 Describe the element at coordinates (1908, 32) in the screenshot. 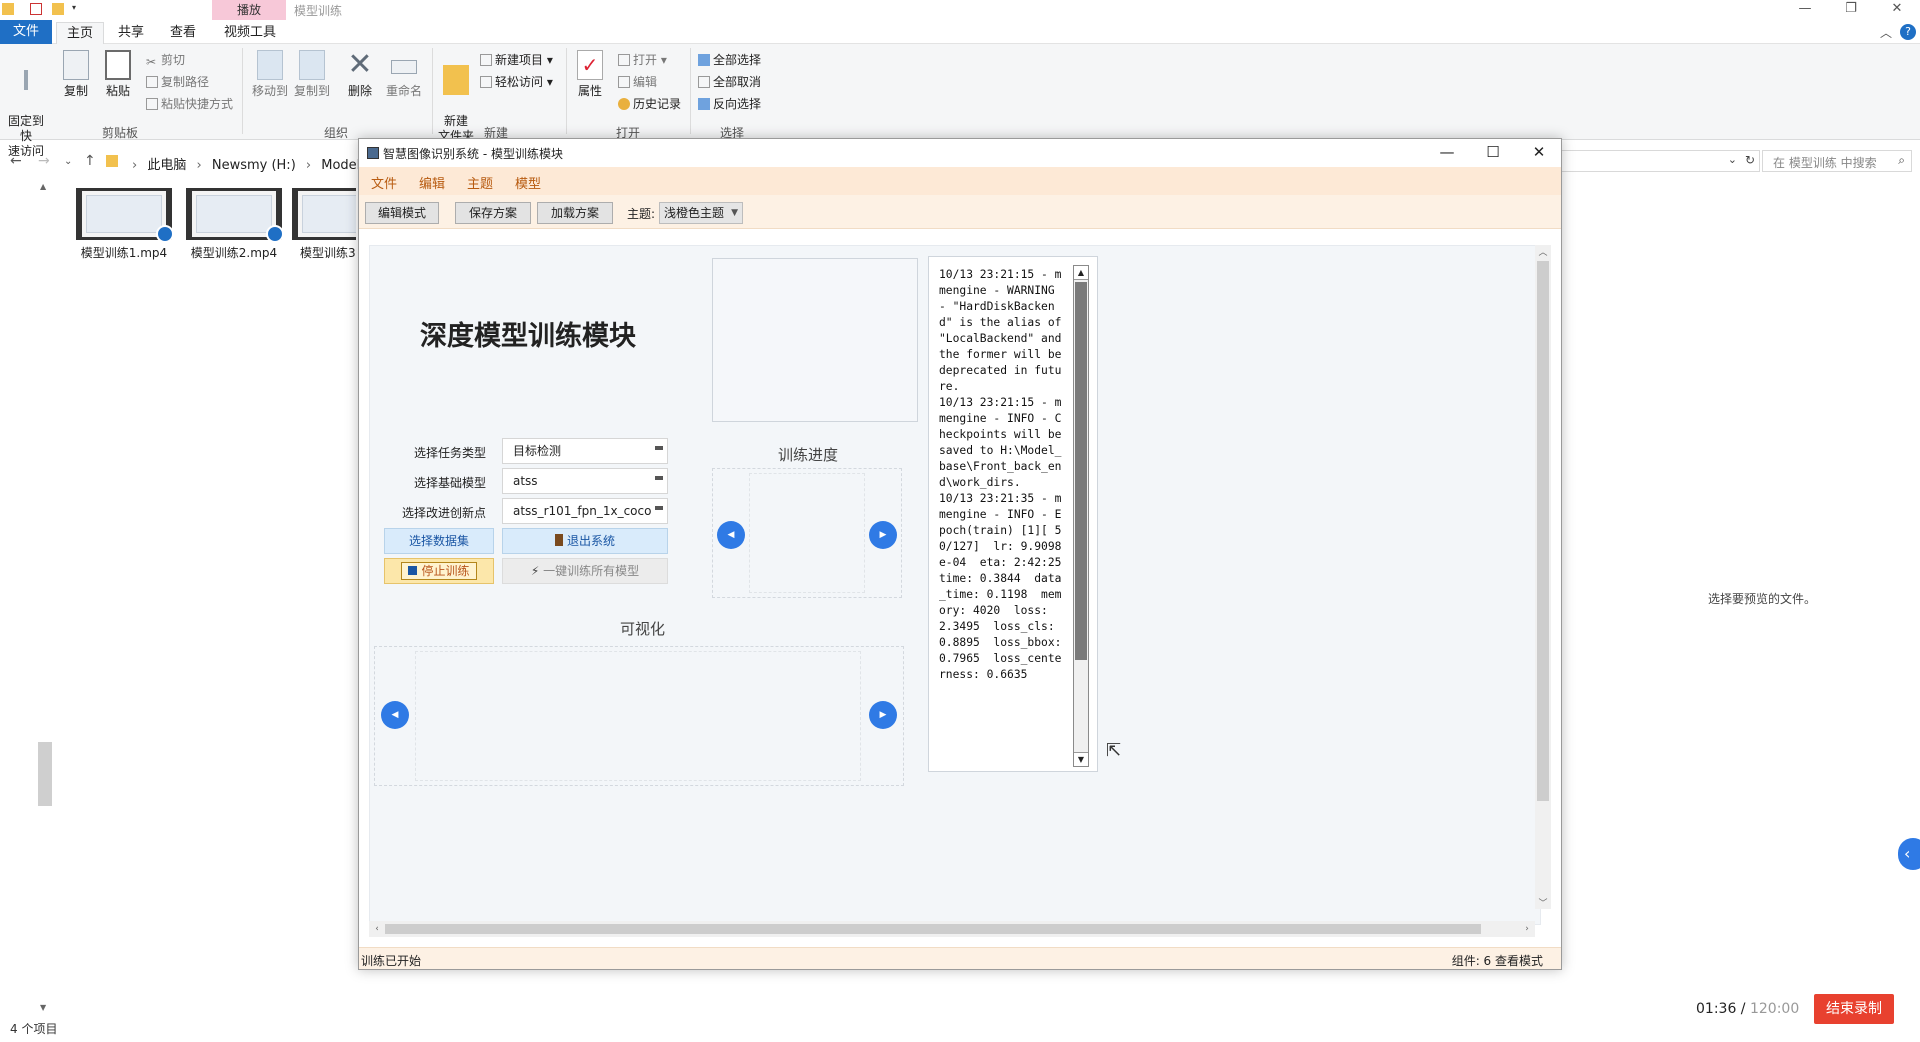

I see `help-icon: ?` at that location.